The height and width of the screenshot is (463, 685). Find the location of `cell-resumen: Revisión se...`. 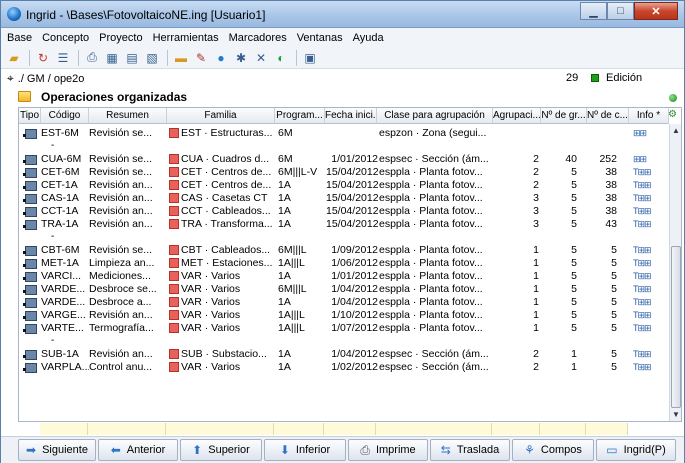

cell-resumen: Revisión se... is located at coordinates (121, 159).